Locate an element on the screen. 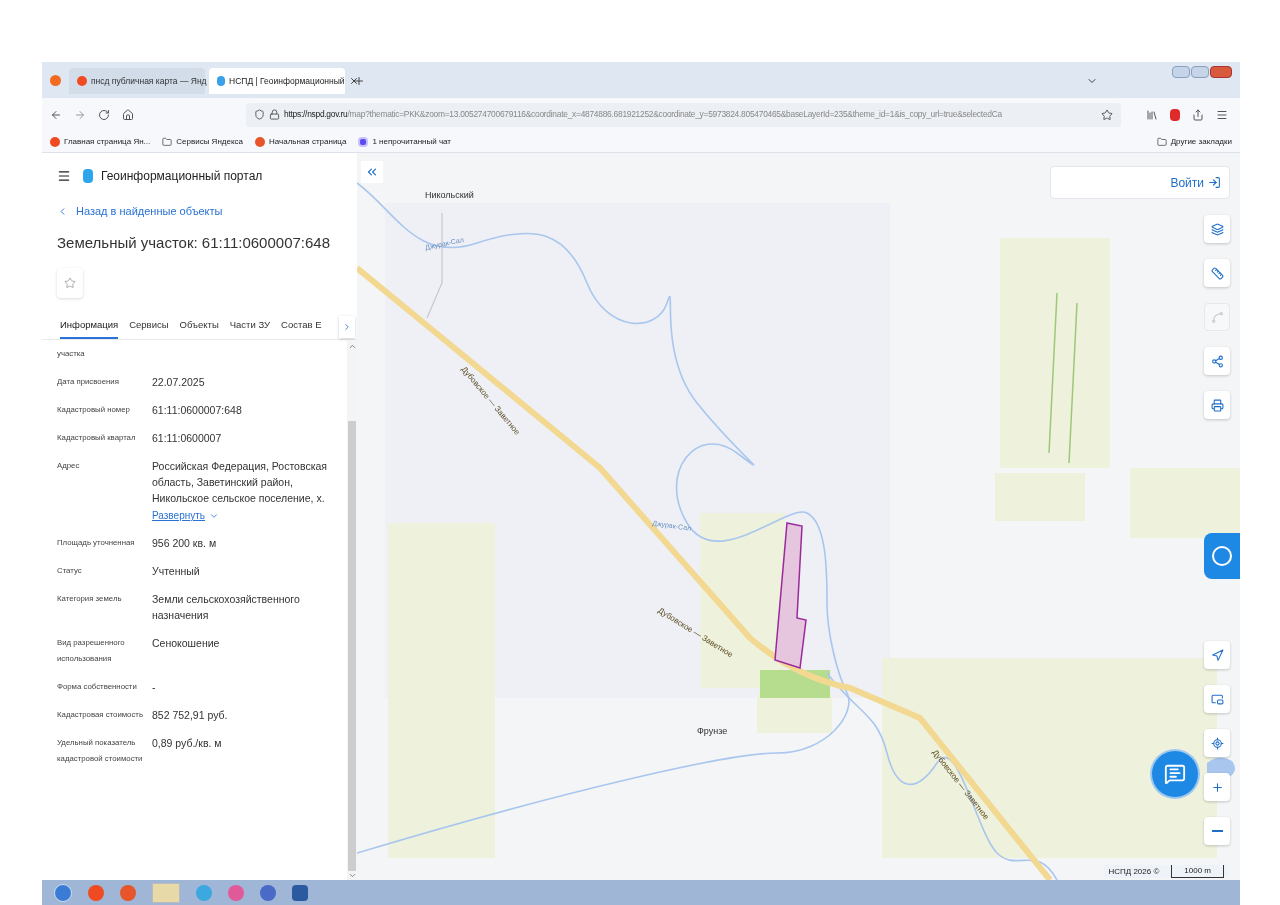 The width and height of the screenshot is (1280, 905). minimap-icon is located at coordinates (1217, 699).